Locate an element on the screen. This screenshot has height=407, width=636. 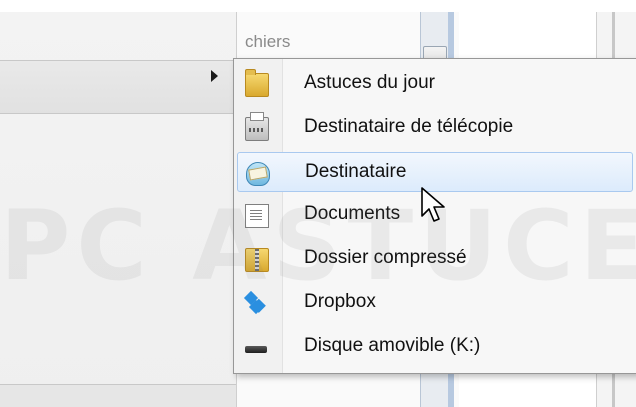
mouse-pointer-icon is located at coordinates (433, 204).